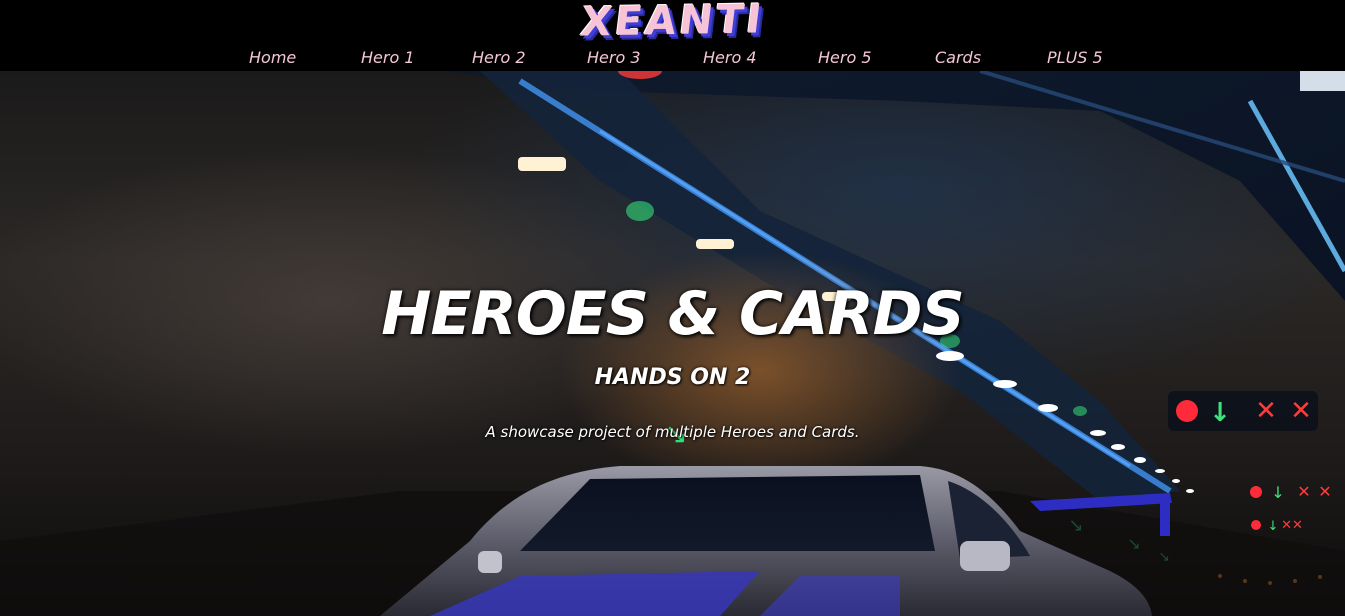 This screenshot has width=1345, height=616. Describe the element at coordinates (672, 314) in the screenshot. I see `hero-title: HEROES & CARDS` at that location.